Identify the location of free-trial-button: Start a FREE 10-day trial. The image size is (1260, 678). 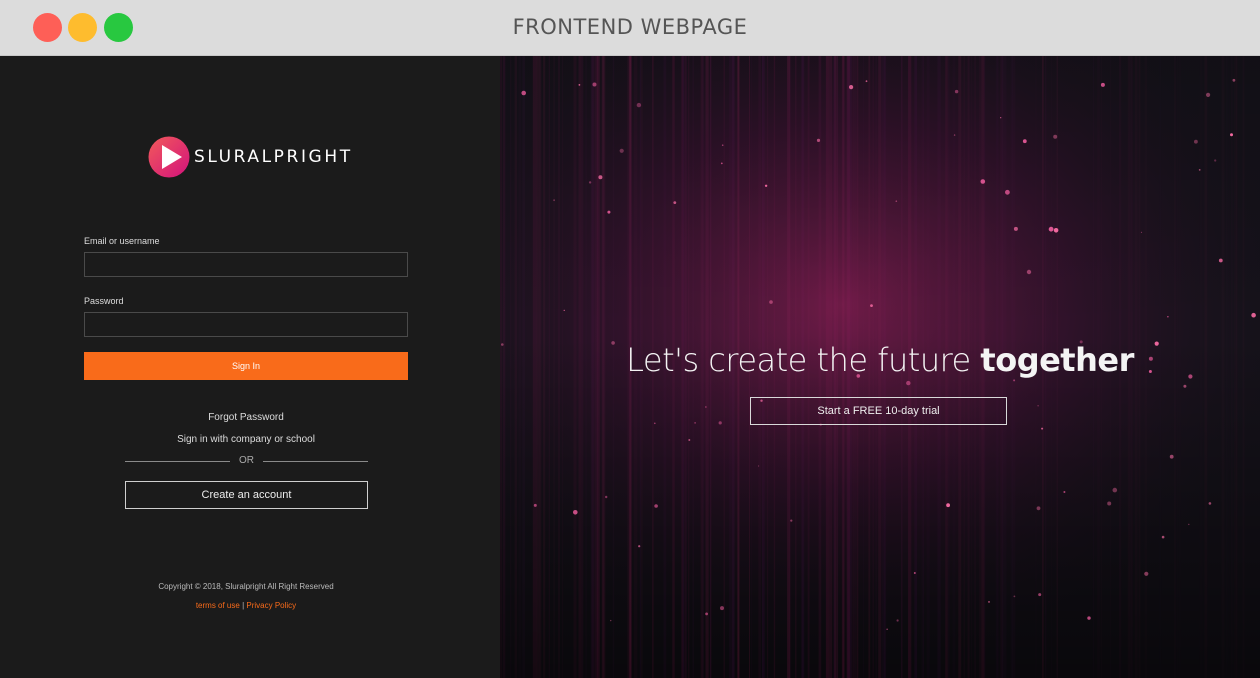
(878, 411).